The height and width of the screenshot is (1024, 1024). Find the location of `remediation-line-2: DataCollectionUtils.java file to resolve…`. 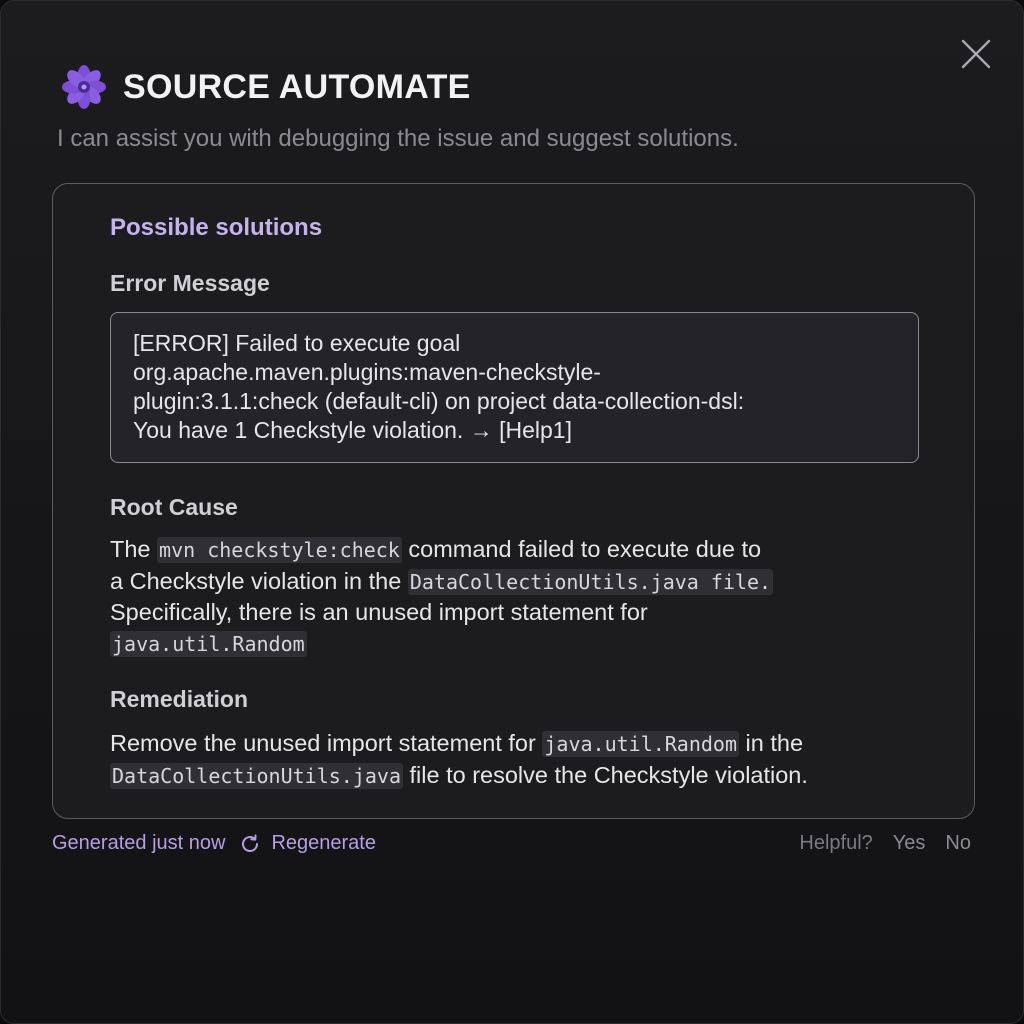

remediation-line-2: DataCollectionUtils.java file to resolve… is located at coordinates (459, 775).